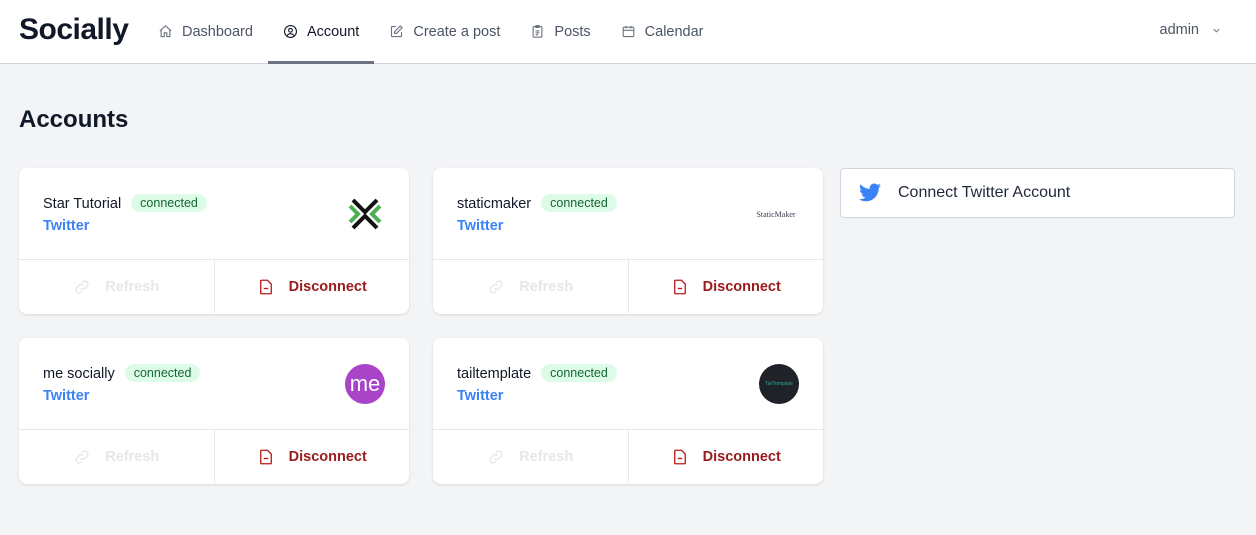 The height and width of the screenshot is (535, 1256). Describe the element at coordinates (494, 374) in the screenshot. I see `account-name: tailtemplate` at that location.